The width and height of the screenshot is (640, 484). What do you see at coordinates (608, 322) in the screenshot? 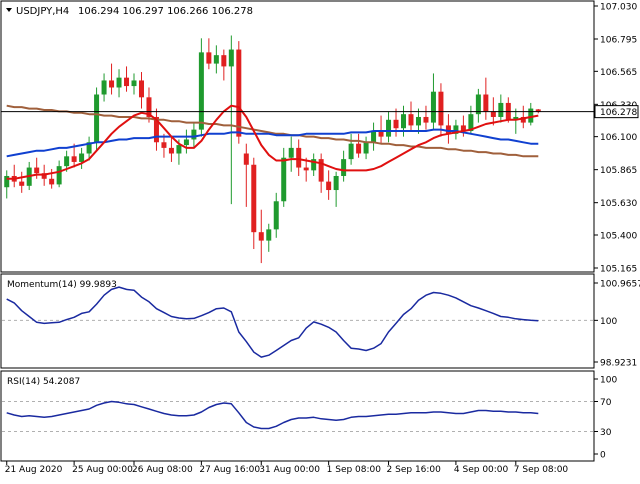
I see `momentum-tick-label: 100` at bounding box center [608, 322].